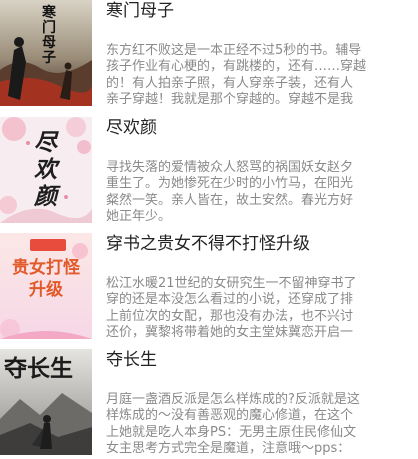 The width and height of the screenshot is (418, 459). What do you see at coordinates (230, 316) in the screenshot?
I see `description-line: 上前位次的女配，那也没有办法，也不兴讨` at bounding box center [230, 316].